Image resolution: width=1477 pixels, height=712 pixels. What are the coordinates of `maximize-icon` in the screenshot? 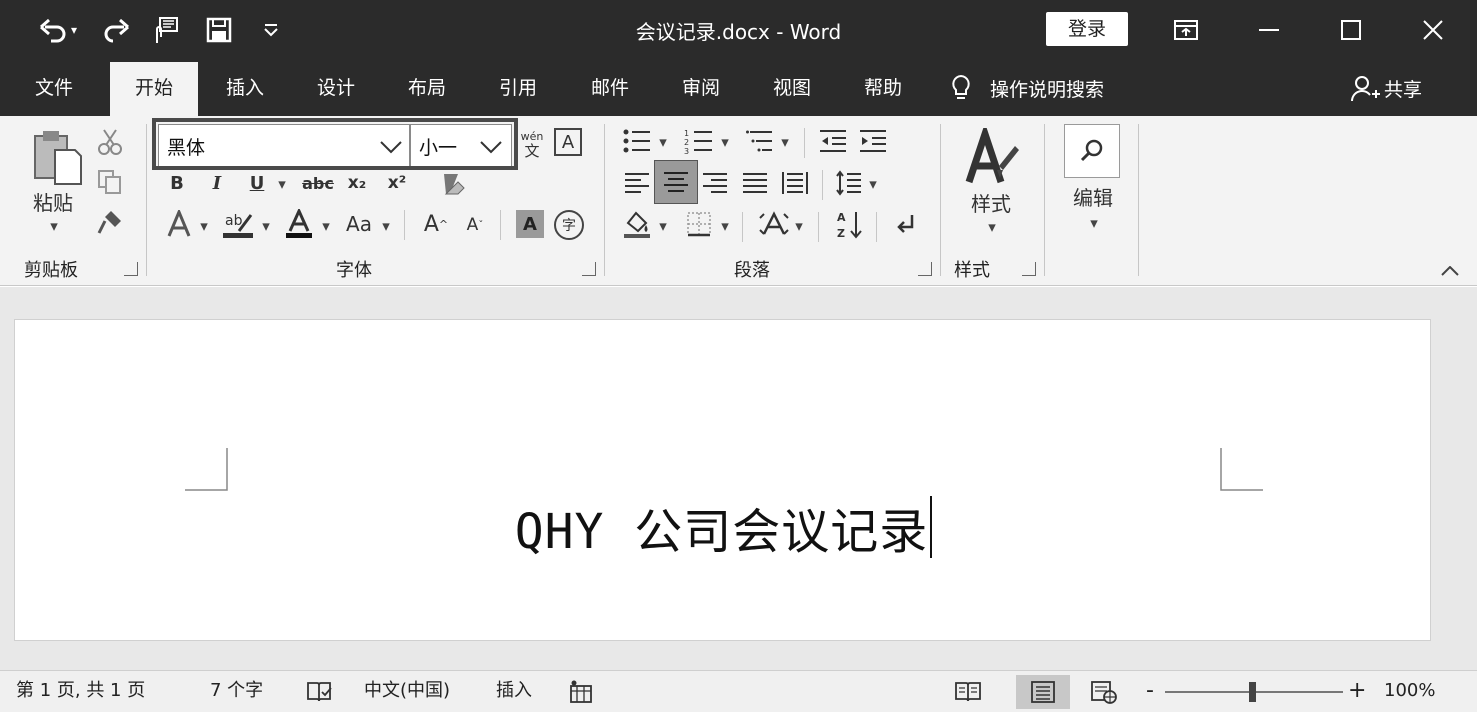 It's located at (1351, 30).